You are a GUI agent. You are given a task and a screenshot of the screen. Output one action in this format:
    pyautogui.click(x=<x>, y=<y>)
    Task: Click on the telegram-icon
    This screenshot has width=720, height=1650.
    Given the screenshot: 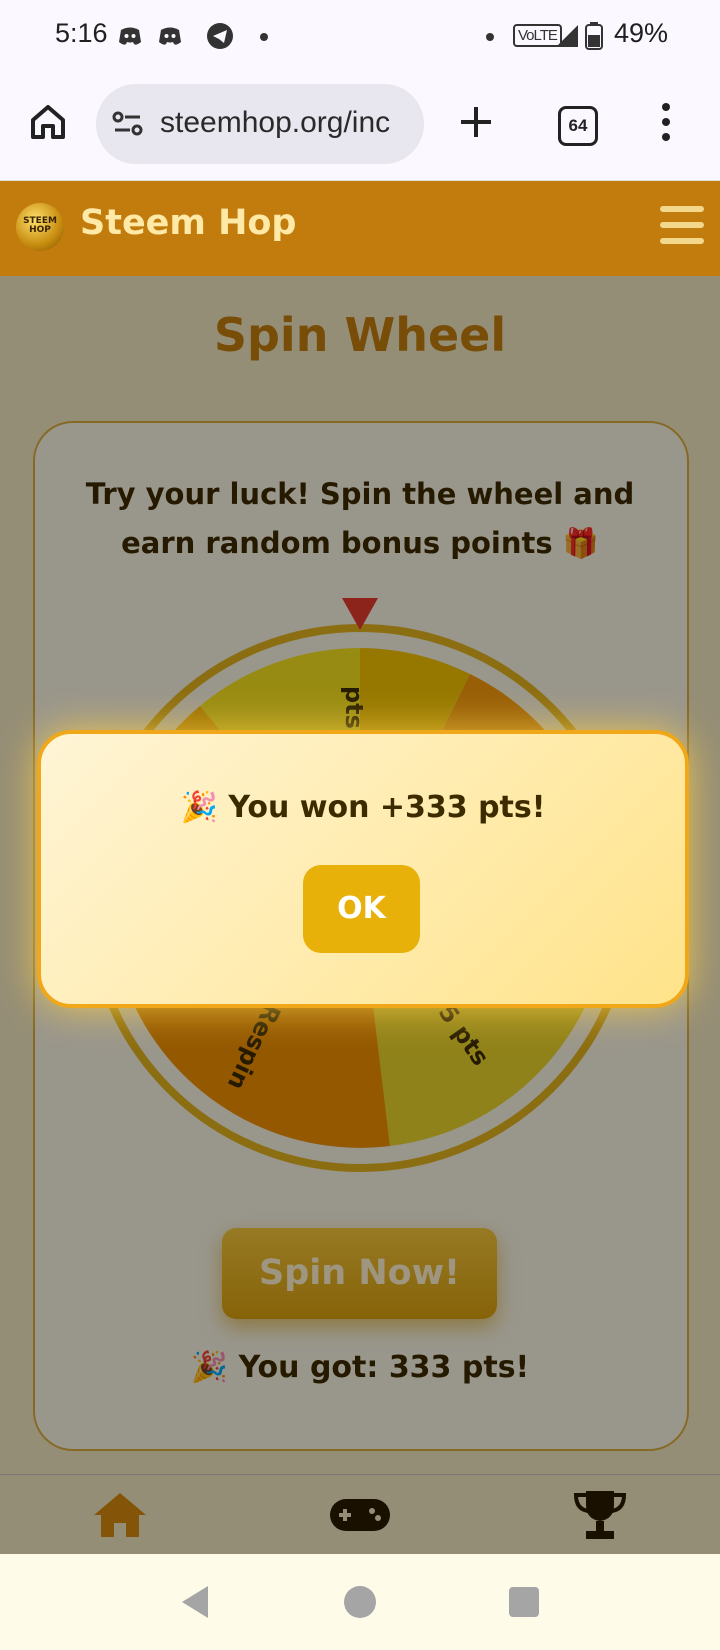 What is the action you would take?
    pyautogui.click(x=220, y=36)
    